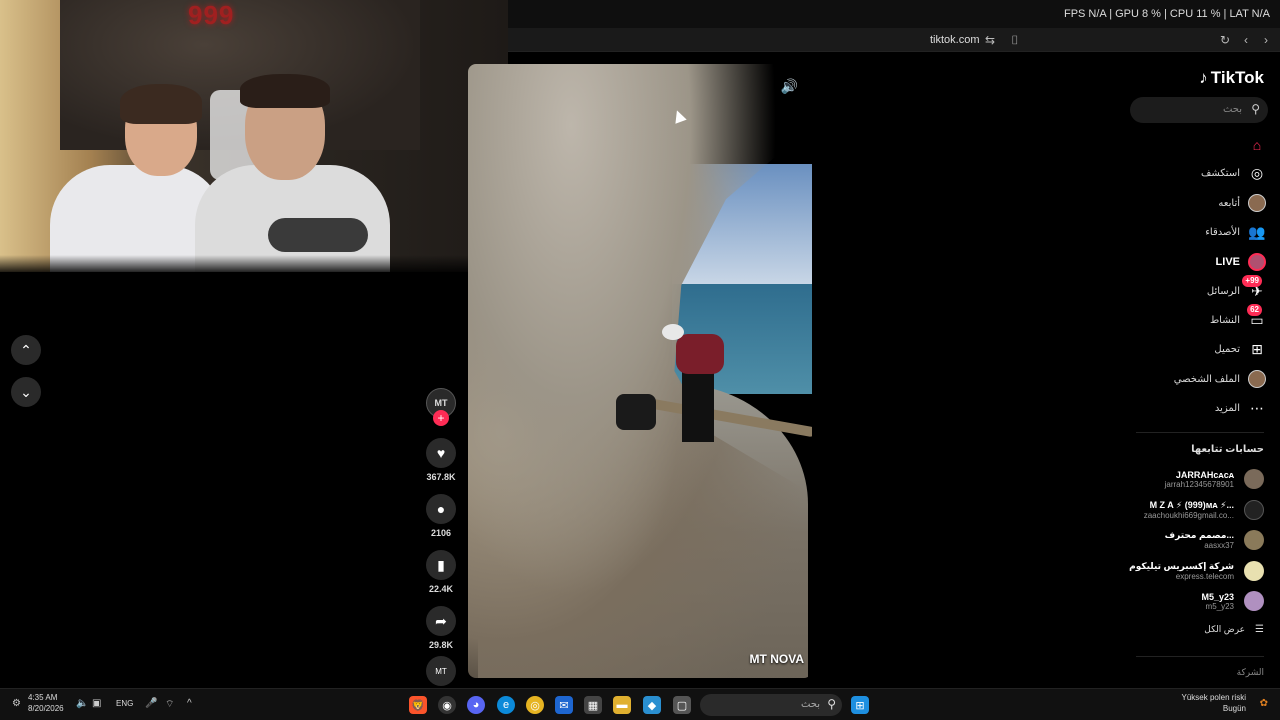 This screenshot has height=720, width=1280. Describe the element at coordinates (46, 703) in the screenshot. I see `system-clock: 4:35 AM 8/20/2026` at that location.